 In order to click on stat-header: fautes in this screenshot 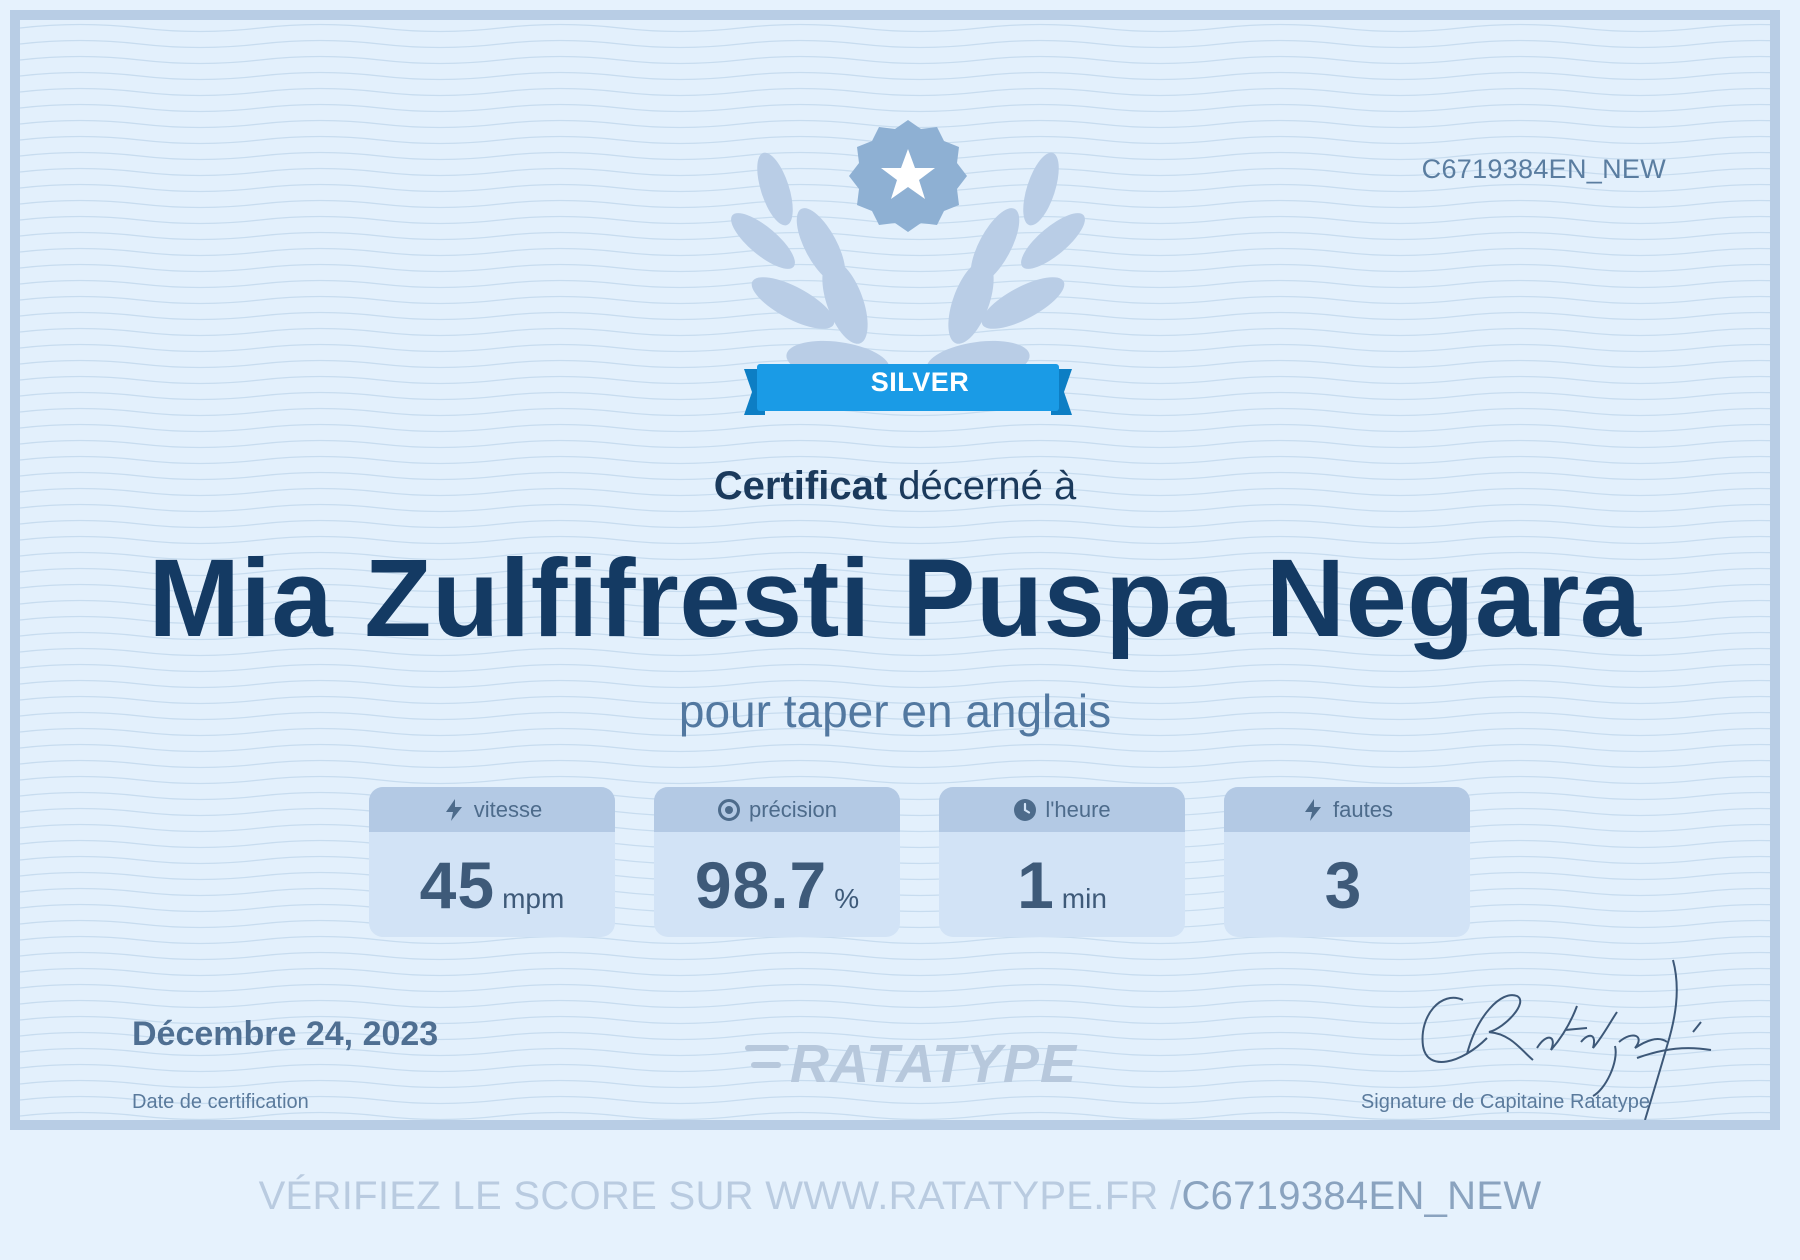, I will do `click(1347, 809)`.